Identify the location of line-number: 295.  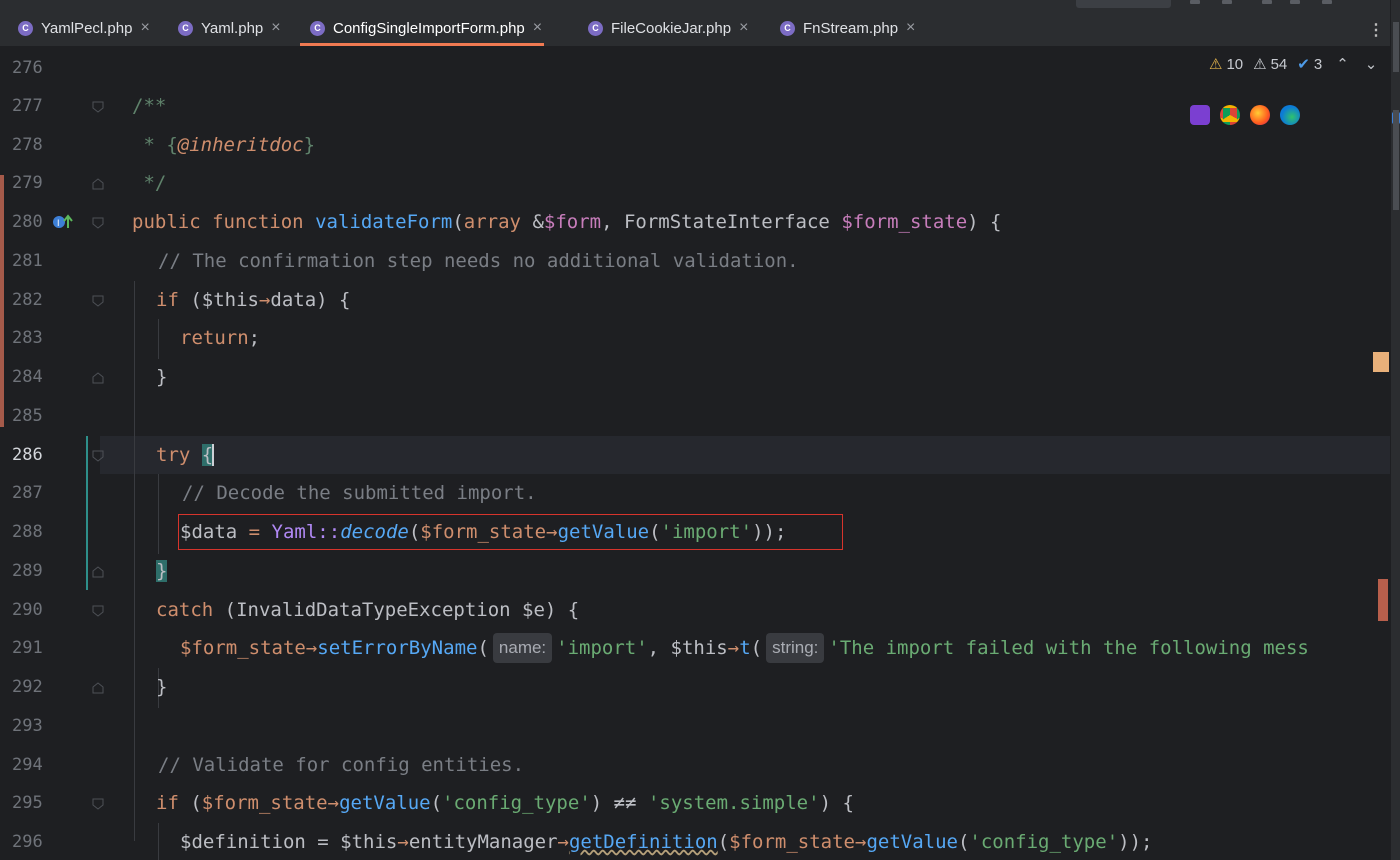
(27, 803).